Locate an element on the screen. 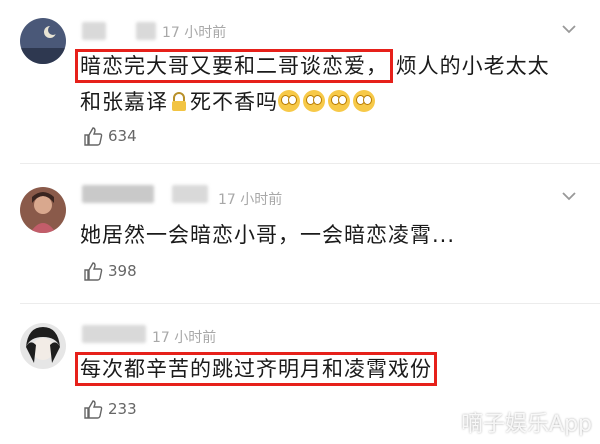 This screenshot has height=444, width=600. highlighted-phrase: 暗恋完大哥又要和二哥谈恋爱， is located at coordinates (234, 66).